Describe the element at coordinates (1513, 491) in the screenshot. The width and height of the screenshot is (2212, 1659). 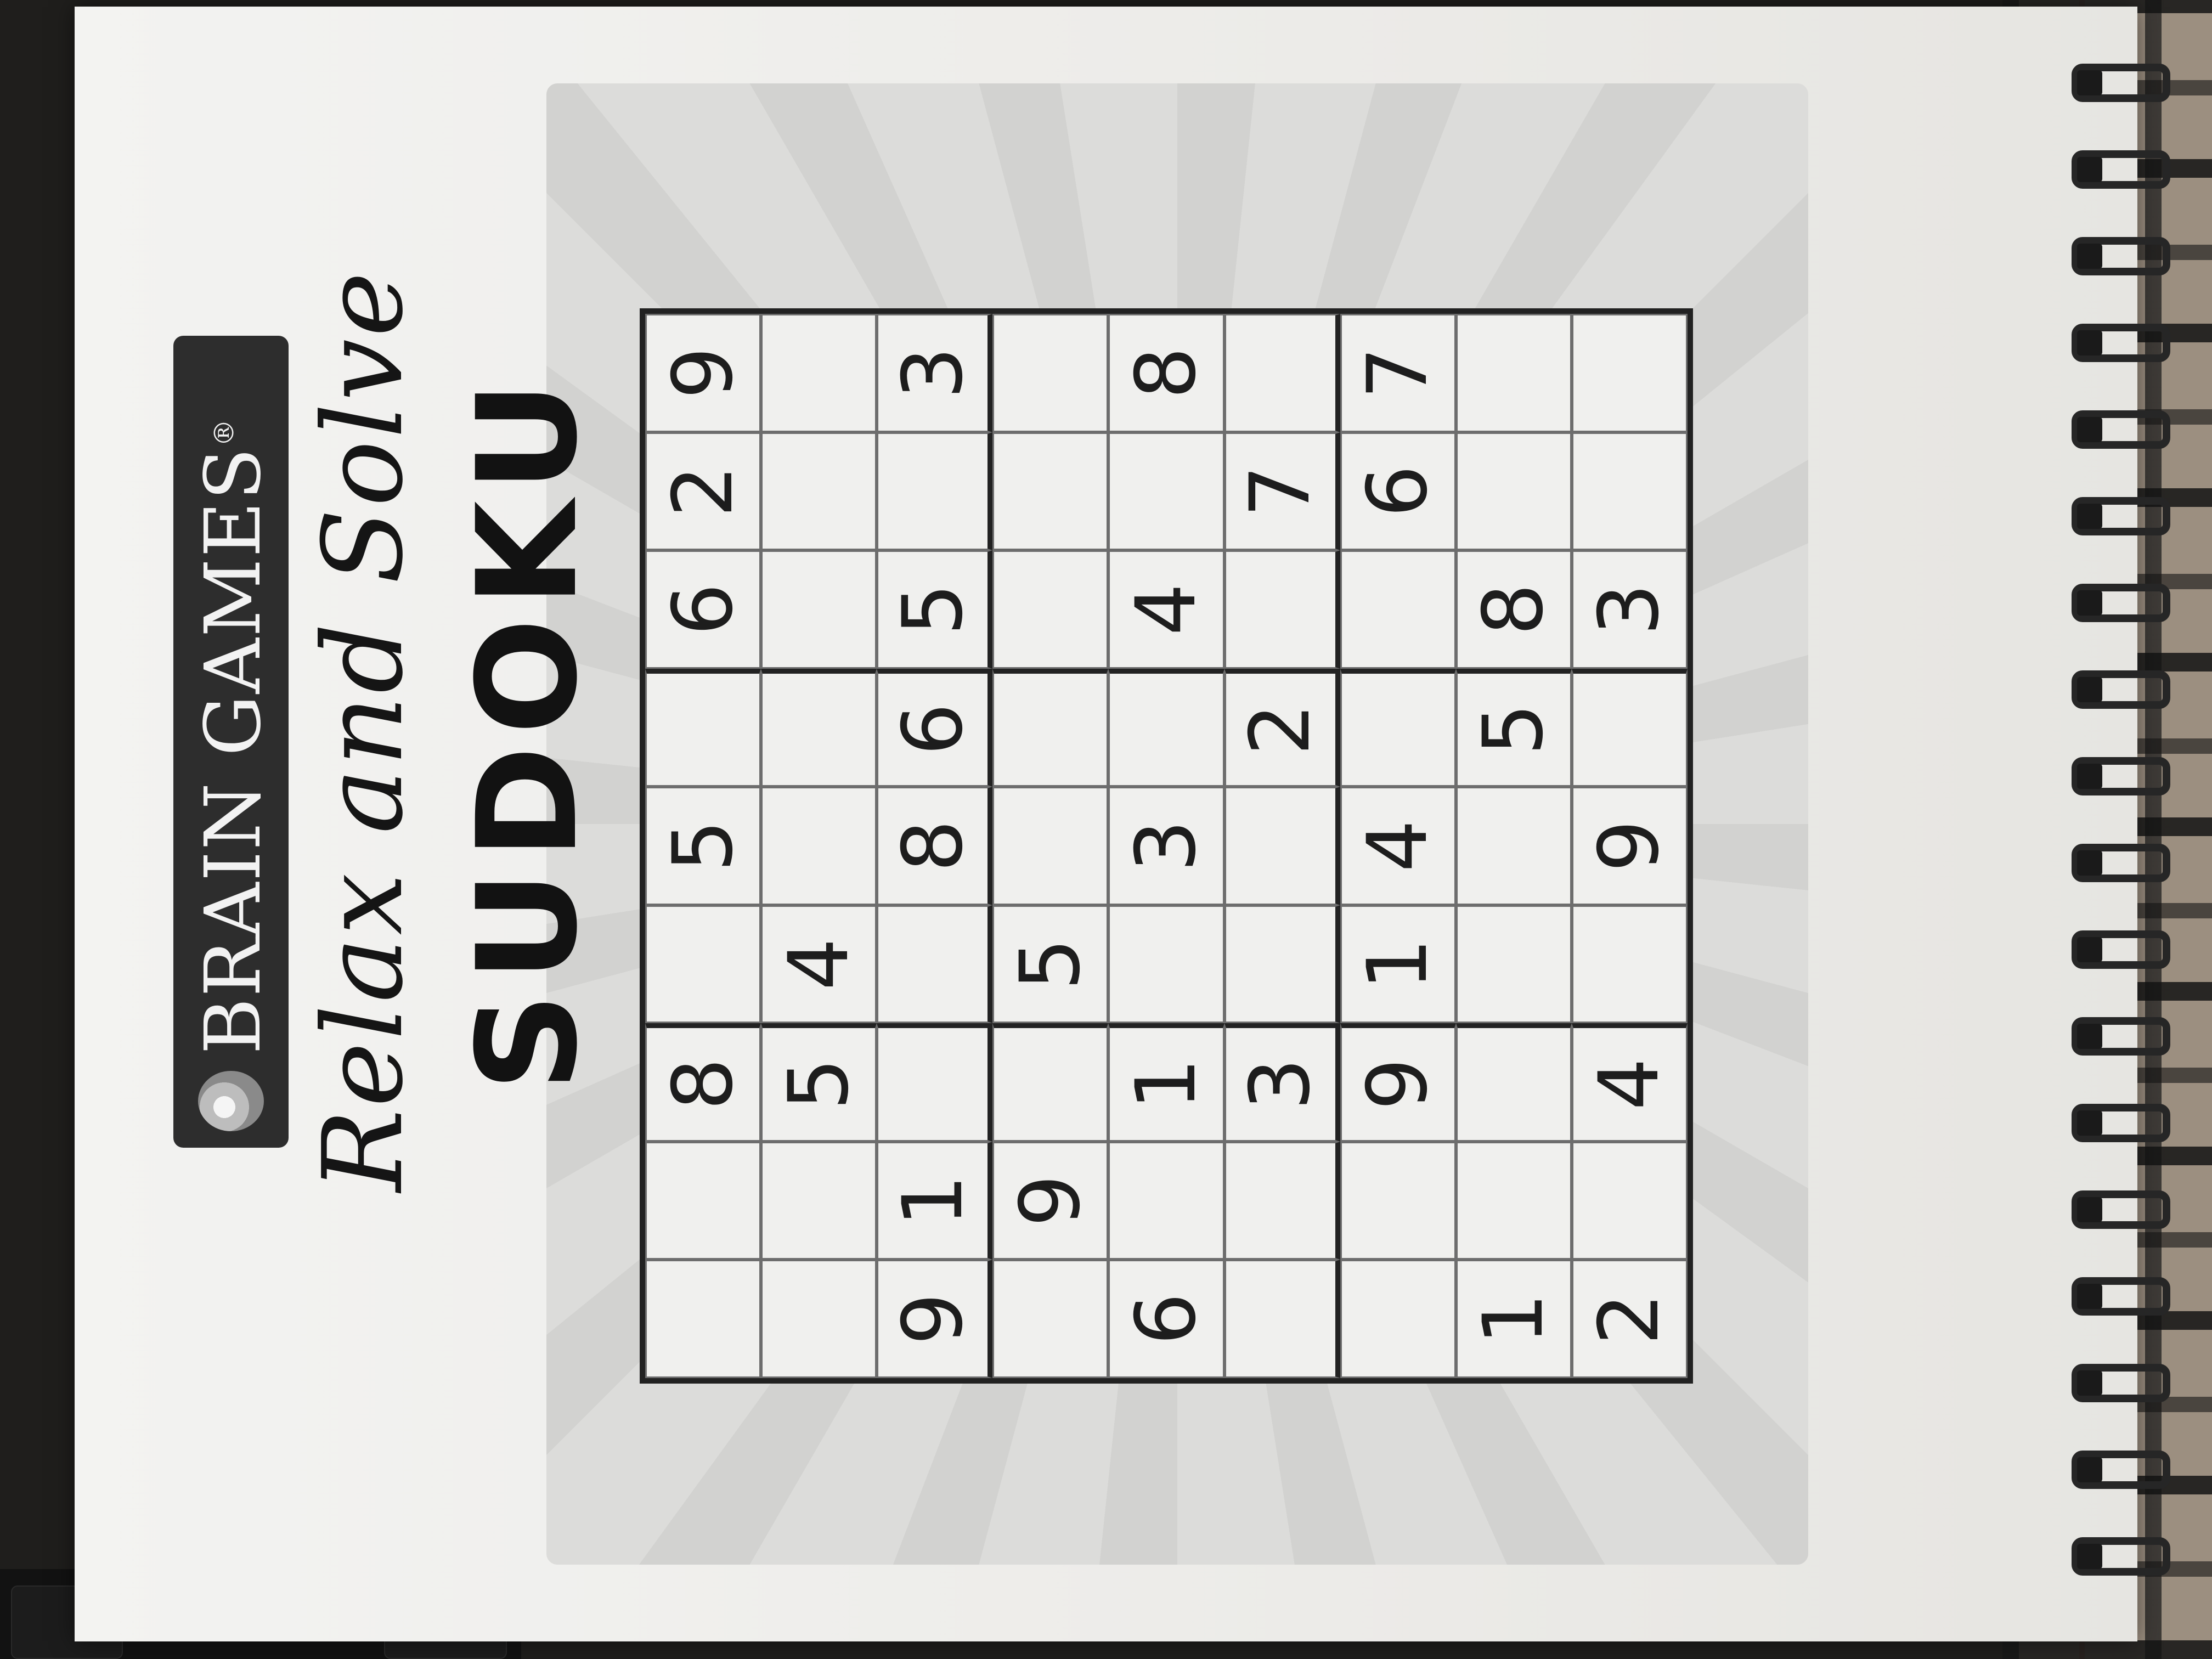
I see `sudoku-cell-r8c8` at that location.